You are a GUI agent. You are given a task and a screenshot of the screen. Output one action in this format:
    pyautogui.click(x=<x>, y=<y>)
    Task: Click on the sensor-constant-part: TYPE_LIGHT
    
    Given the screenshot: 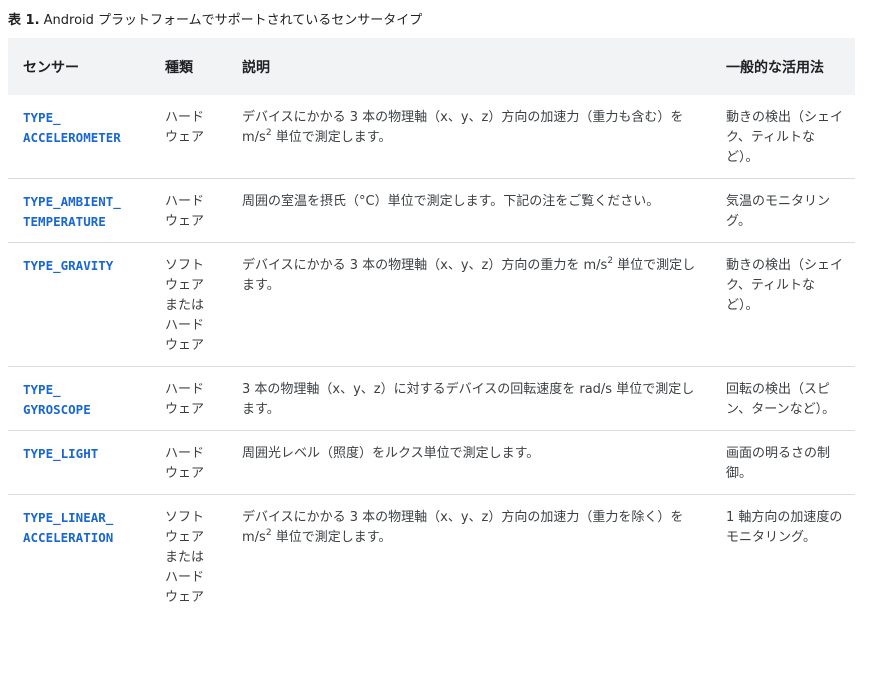 What is the action you would take?
    pyautogui.click(x=61, y=453)
    